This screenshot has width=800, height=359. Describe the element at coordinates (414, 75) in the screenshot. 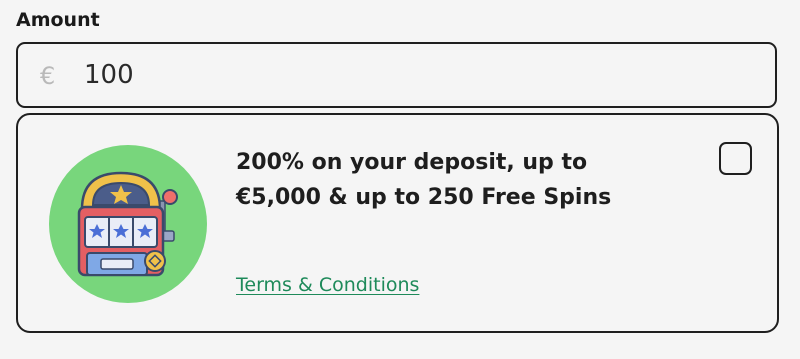

I see `amount-input` at that location.